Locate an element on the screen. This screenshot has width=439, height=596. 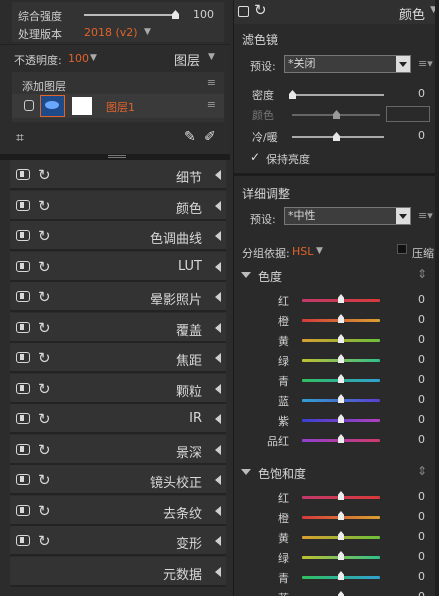
crop-icon: ⌗ is located at coordinates (20, 138).